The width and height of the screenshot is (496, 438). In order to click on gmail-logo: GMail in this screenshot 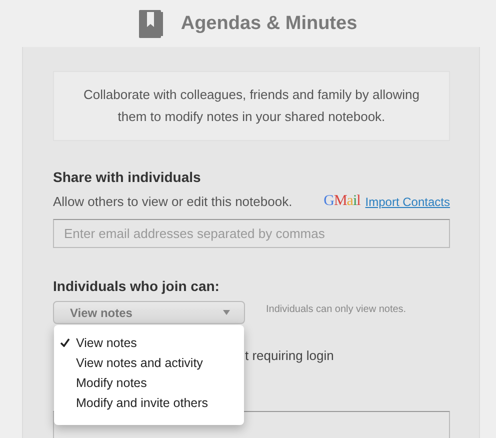, I will do `click(342, 201)`.